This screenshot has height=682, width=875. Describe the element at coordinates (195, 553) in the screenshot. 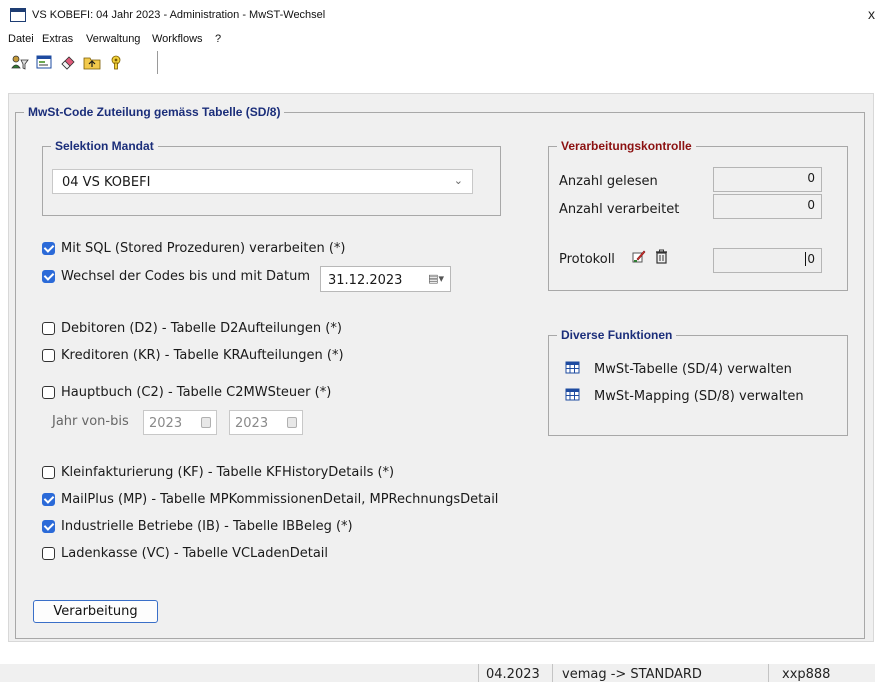

I see `laden-label: Ladenkasse (VC) - Tabelle VCLadenDetail` at that location.